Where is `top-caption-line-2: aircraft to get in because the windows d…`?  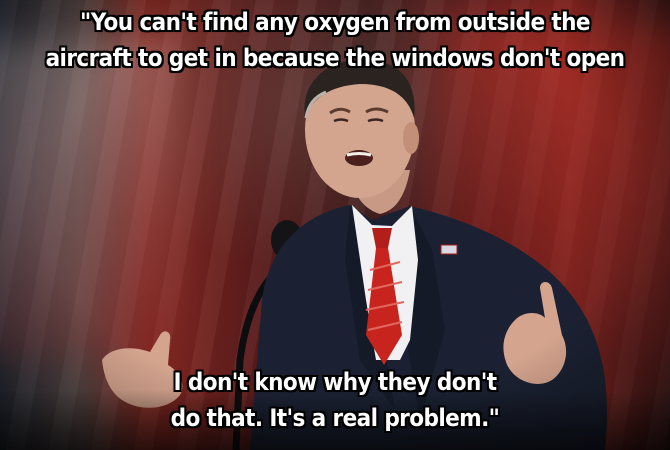
top-caption-line-2: aircraft to get in because the windows d… is located at coordinates (335, 58).